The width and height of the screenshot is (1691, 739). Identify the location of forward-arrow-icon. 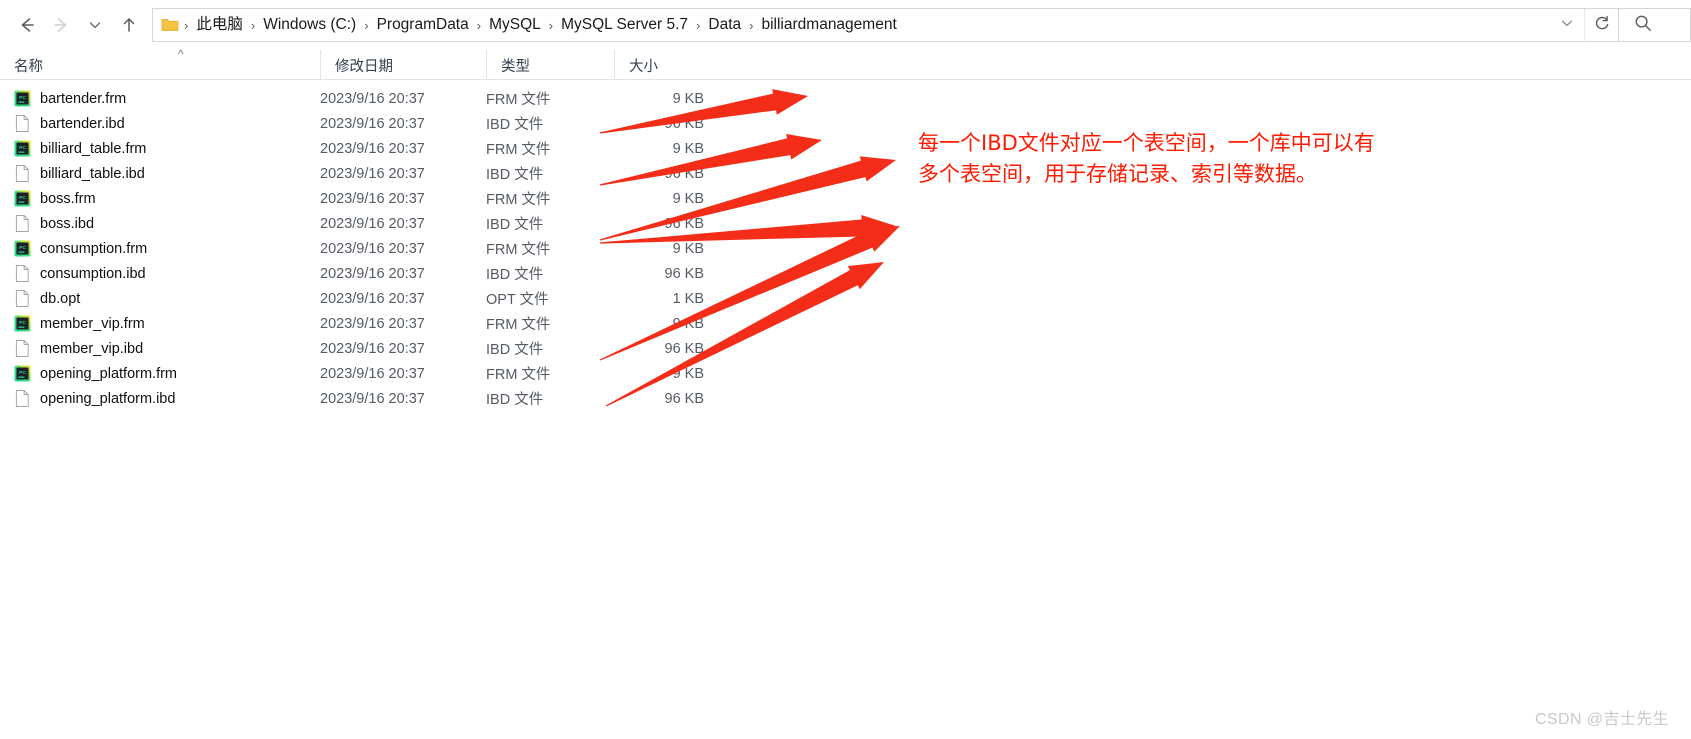
(61, 25).